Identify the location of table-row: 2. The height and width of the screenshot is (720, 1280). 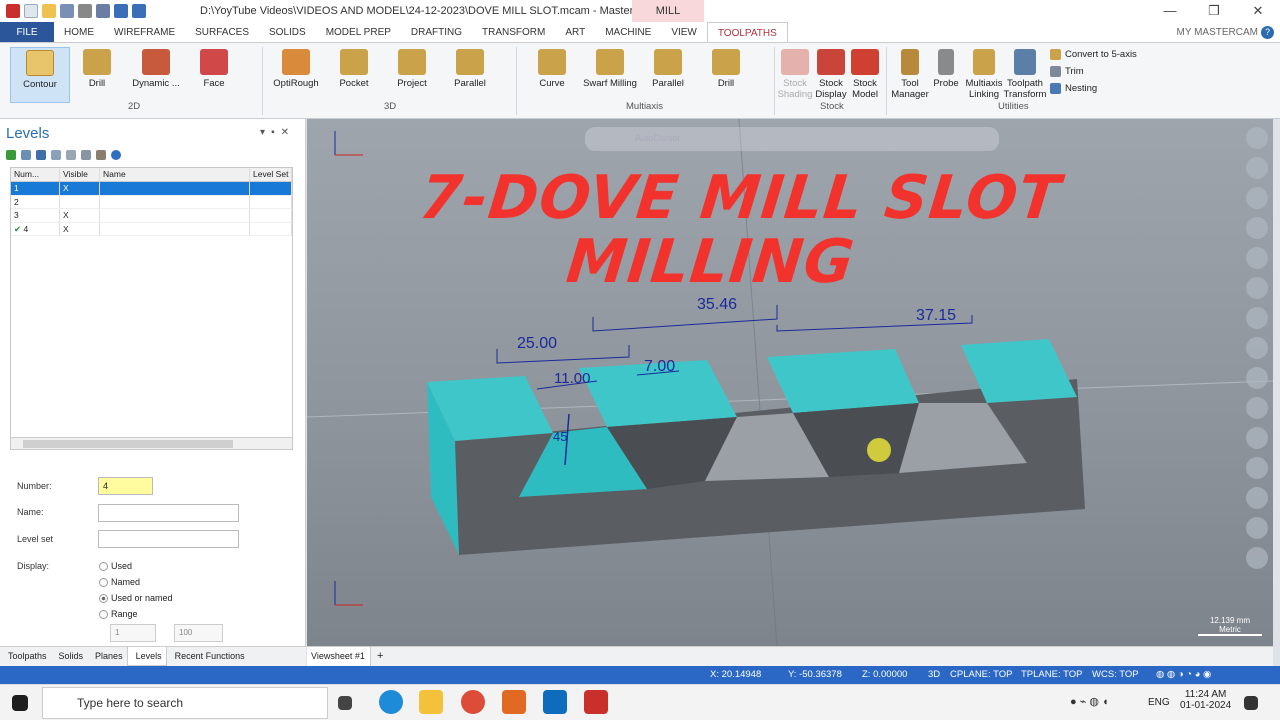
(151, 202).